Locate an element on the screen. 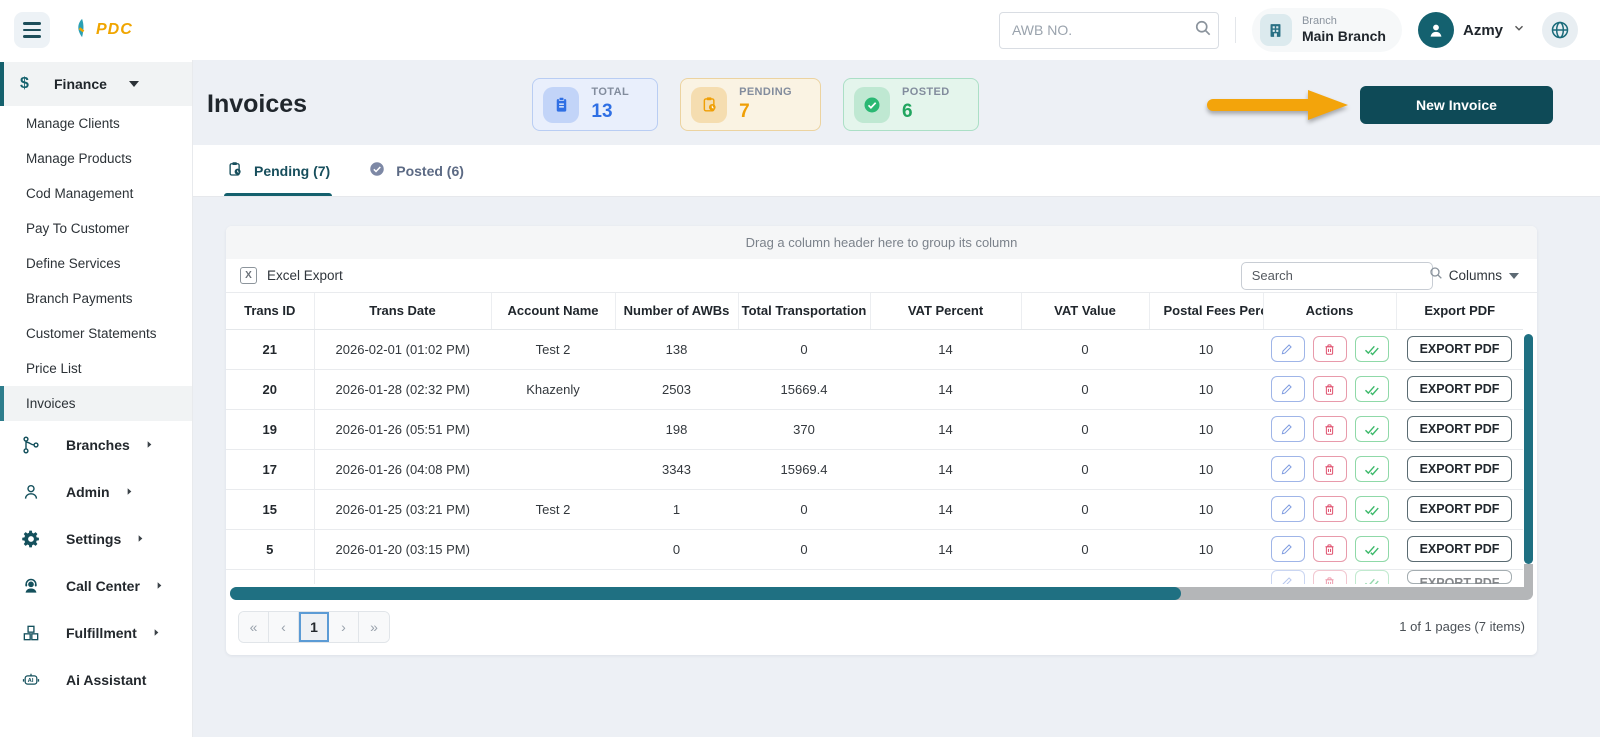 Image resolution: width=1600 pixels, height=737 pixels. sidebar-item-fulfillment: Fulfillment is located at coordinates (96, 632).